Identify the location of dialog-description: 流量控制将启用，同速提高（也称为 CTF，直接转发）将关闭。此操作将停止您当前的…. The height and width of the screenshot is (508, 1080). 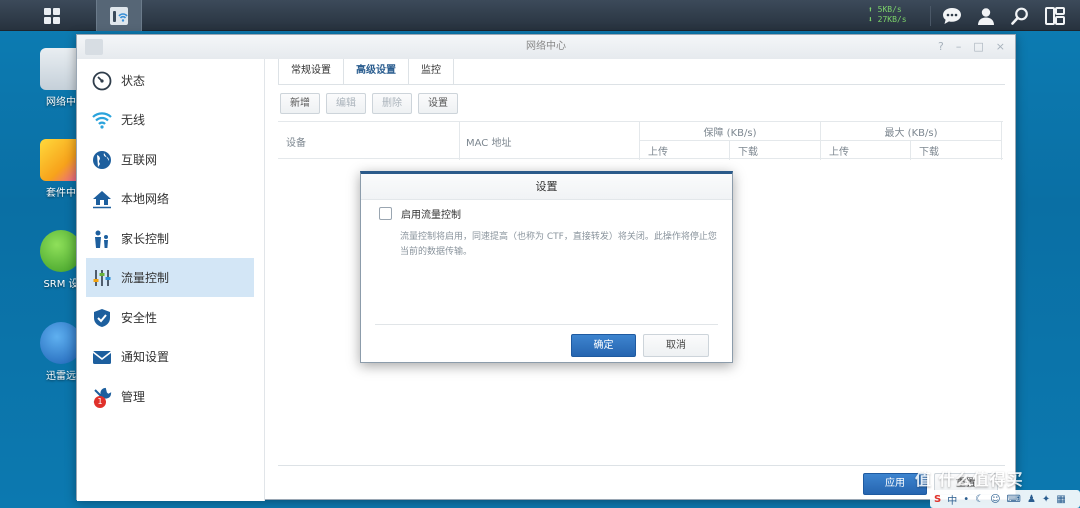
(558, 244).